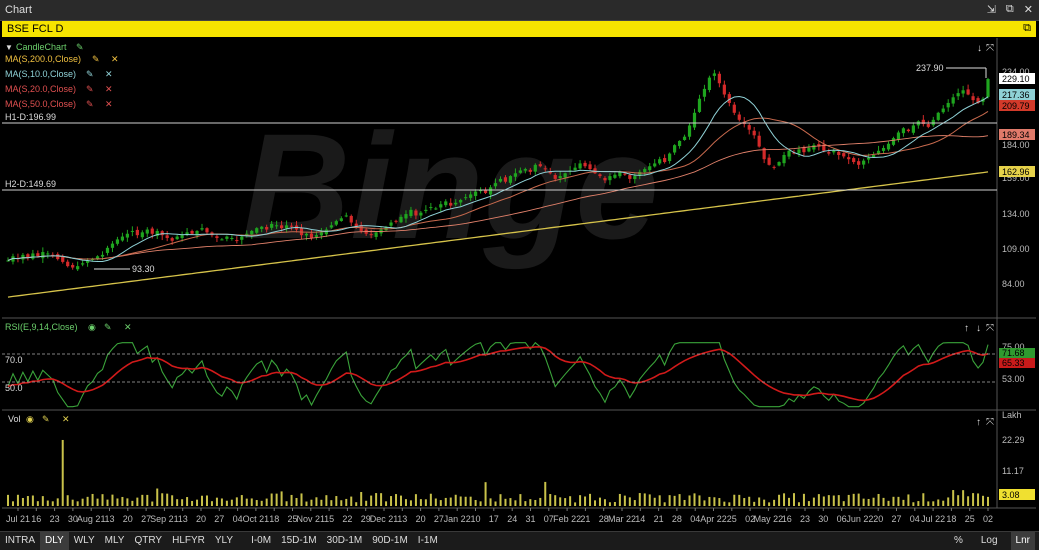 This screenshot has height=550, width=1039. Describe the element at coordinates (41, 47) in the screenshot. I see `legend-candle: CandleChart` at that location.